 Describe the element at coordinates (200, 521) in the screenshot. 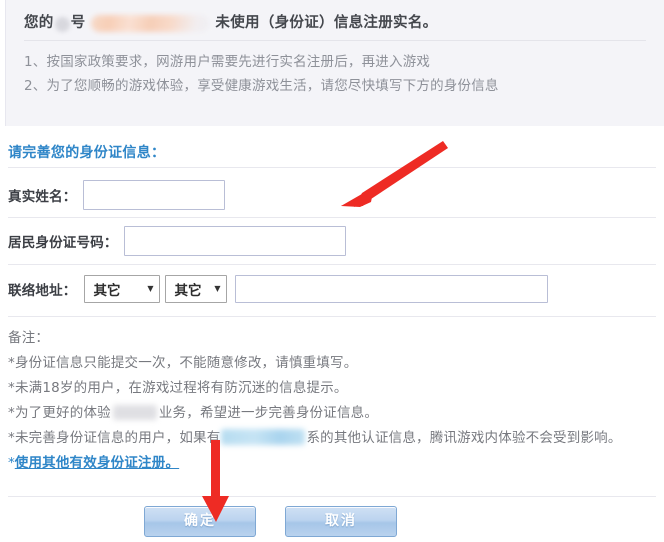

I see `confirm-button: 确定` at that location.